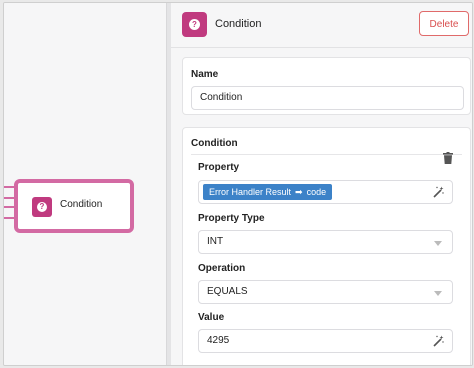 Image resolution: width=474 pixels, height=368 pixels. I want to click on condition-node: ? Condition, so click(74, 206).